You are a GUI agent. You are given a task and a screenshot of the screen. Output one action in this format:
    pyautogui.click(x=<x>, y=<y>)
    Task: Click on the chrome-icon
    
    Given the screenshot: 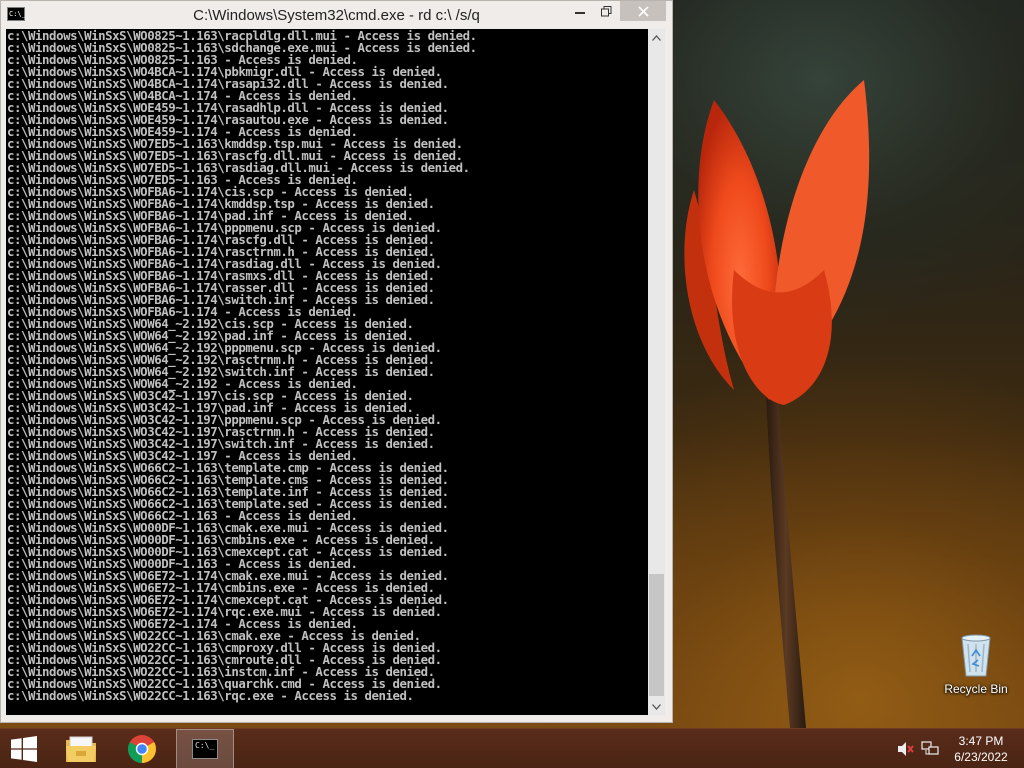 What is the action you would take?
    pyautogui.click(x=142, y=749)
    